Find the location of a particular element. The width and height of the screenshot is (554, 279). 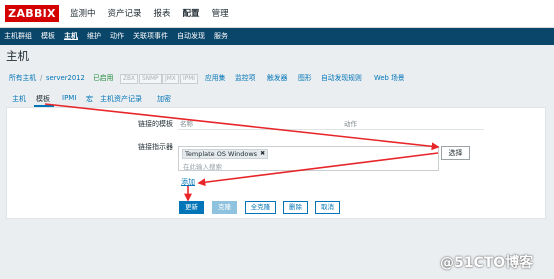

selected-template-chip: Template OS Windows ✖ is located at coordinates (225, 154).